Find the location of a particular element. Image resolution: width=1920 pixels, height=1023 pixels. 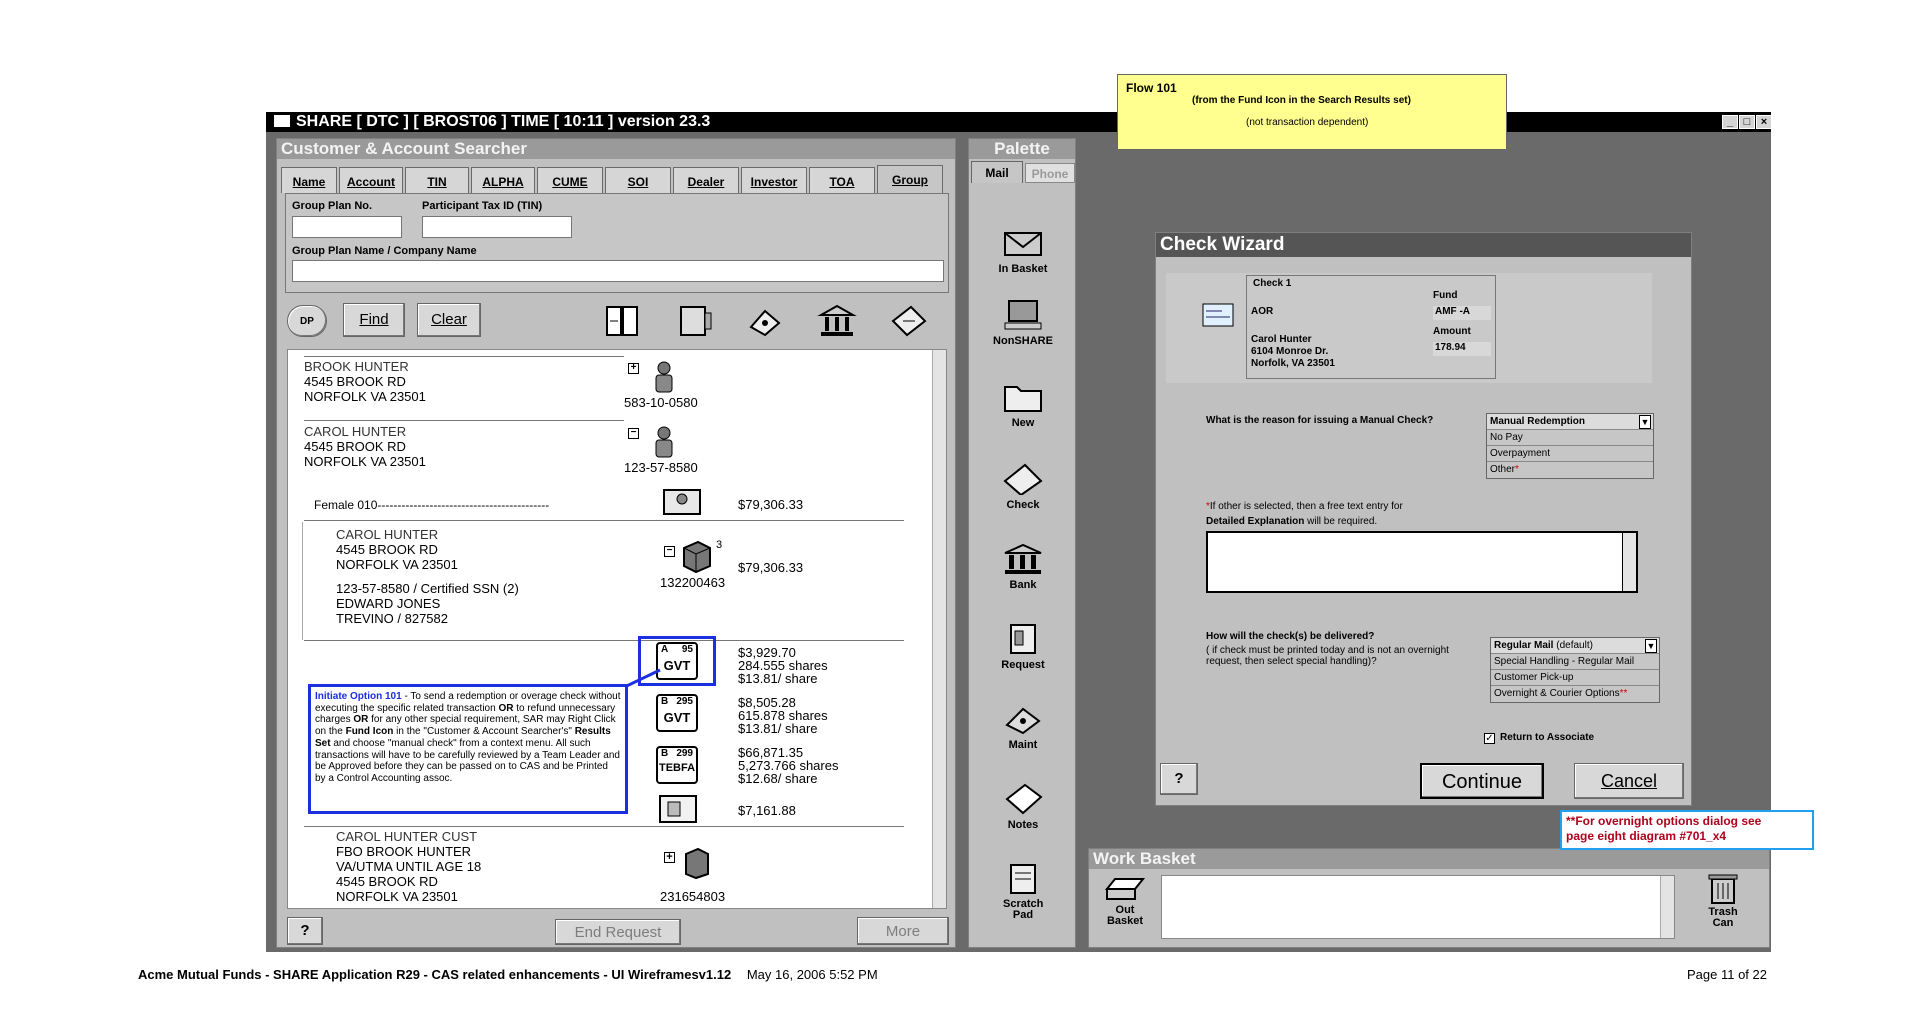

results-scrollbar is located at coordinates (939, 629).